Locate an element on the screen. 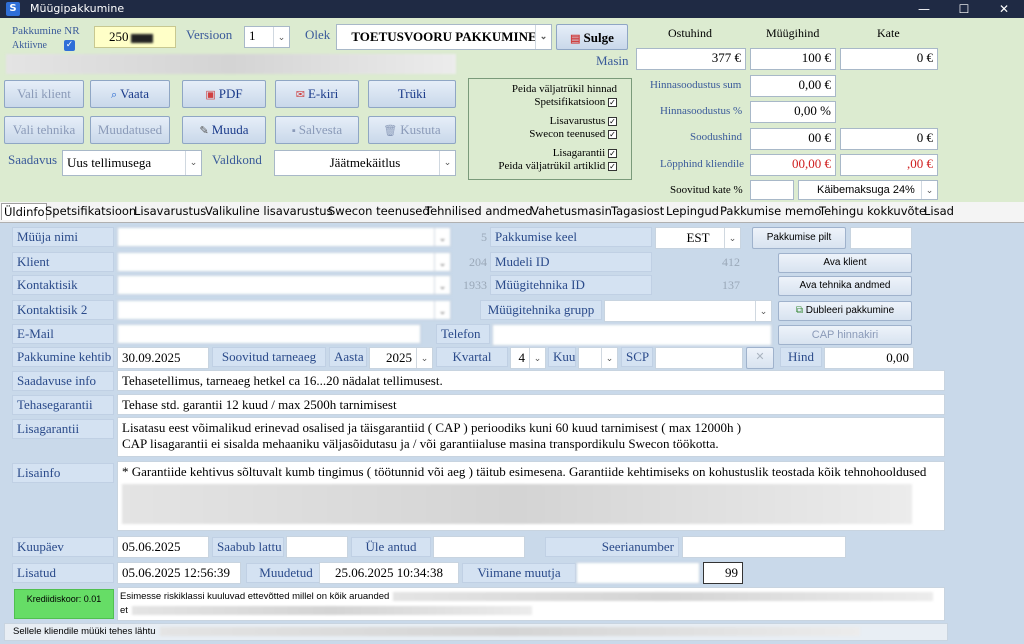 Image resolution: width=1024 pixels, height=644 pixels. seerianumber-field is located at coordinates (764, 547).